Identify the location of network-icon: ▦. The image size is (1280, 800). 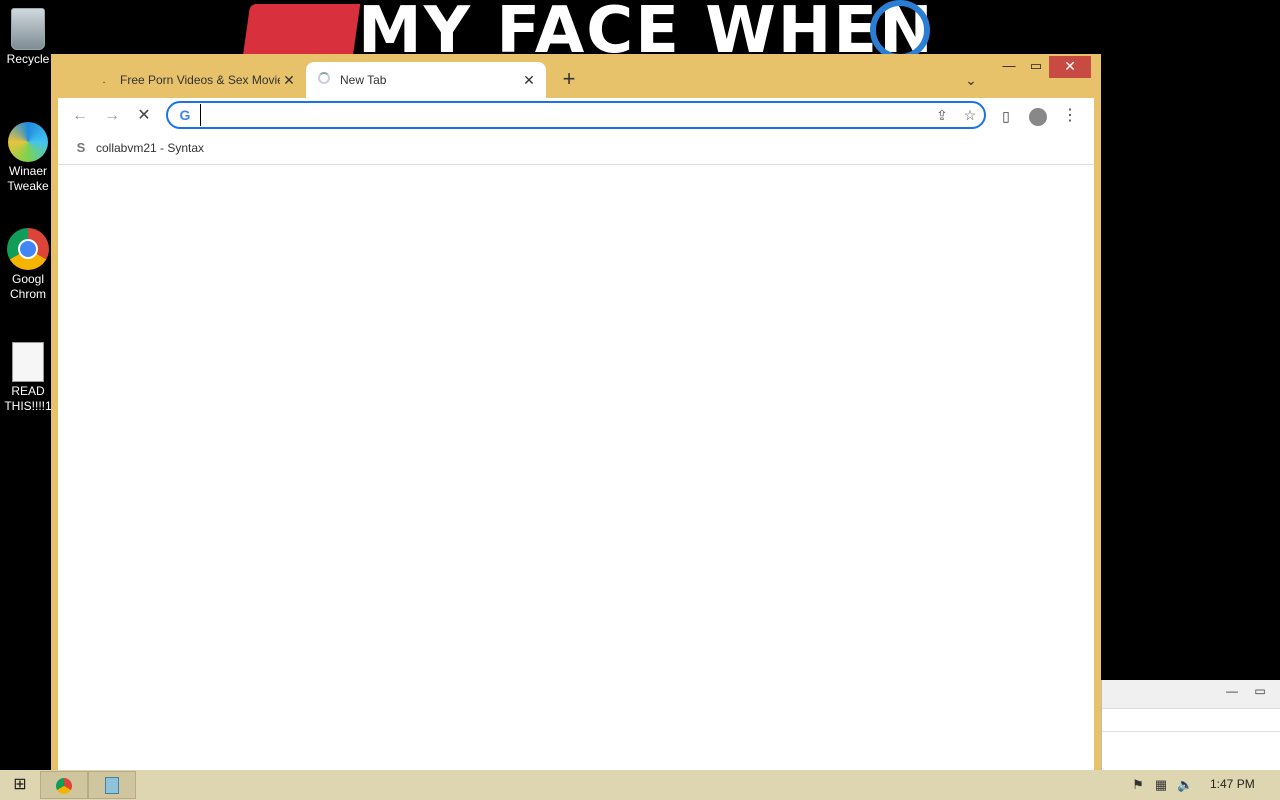
(1161, 785).